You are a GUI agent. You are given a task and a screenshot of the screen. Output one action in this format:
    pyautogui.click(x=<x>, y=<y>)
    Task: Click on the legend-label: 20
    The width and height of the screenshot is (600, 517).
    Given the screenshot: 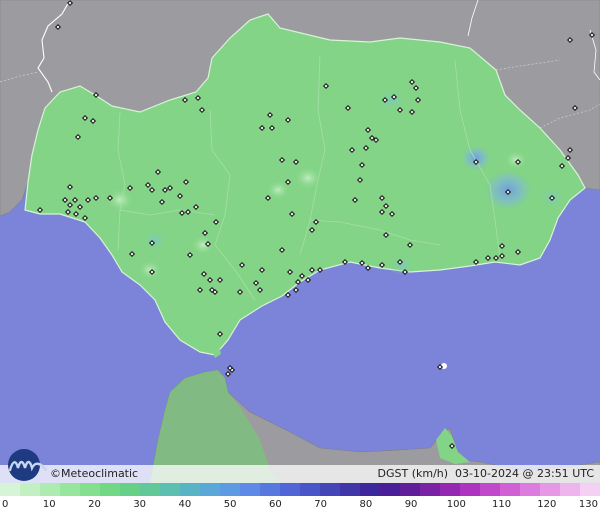 What is the action you would take?
    pyautogui.click(x=94, y=504)
    